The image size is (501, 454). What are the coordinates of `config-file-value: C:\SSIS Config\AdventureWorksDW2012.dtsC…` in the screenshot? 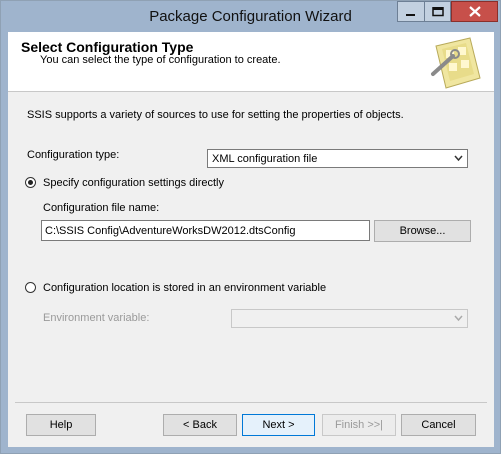 It's located at (170, 231).